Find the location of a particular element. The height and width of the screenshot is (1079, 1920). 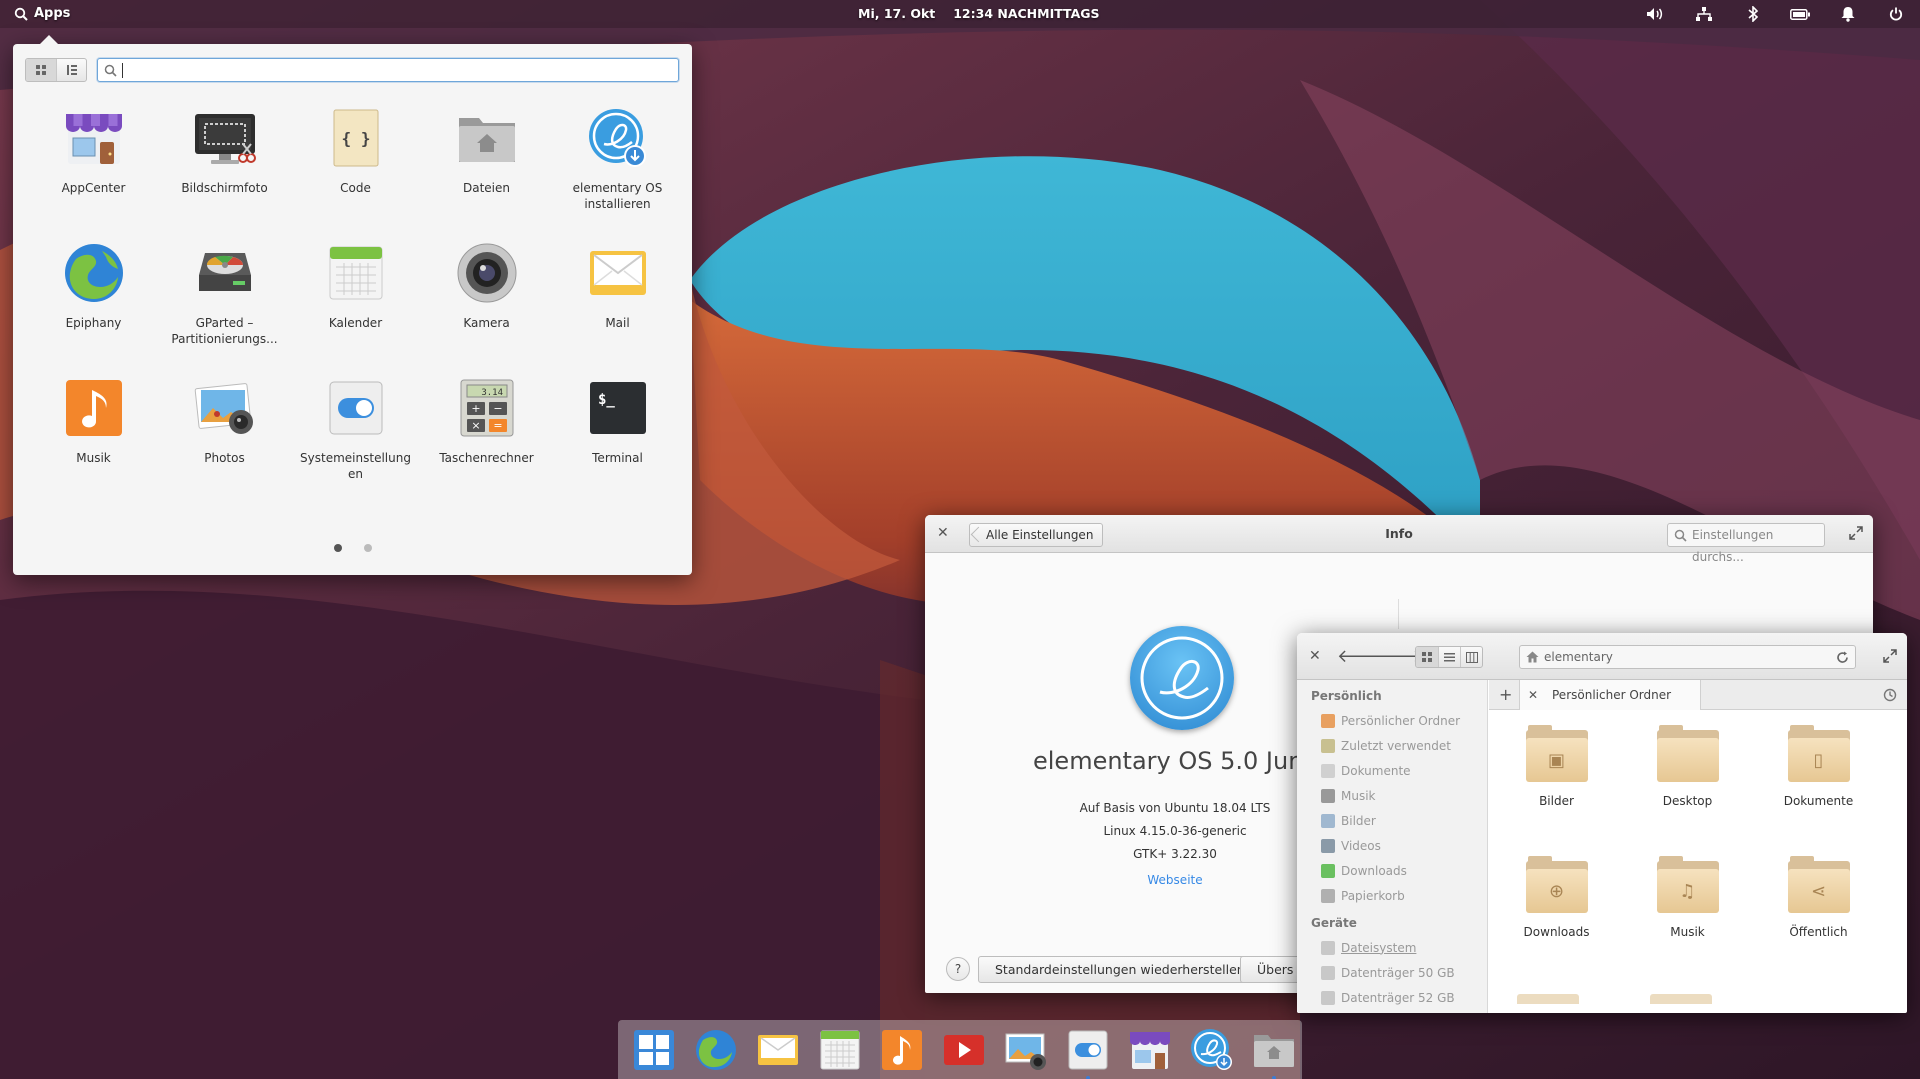

restore-defaults-button: Standardeinstellungen wiederherstellen is located at coordinates (1120, 969).